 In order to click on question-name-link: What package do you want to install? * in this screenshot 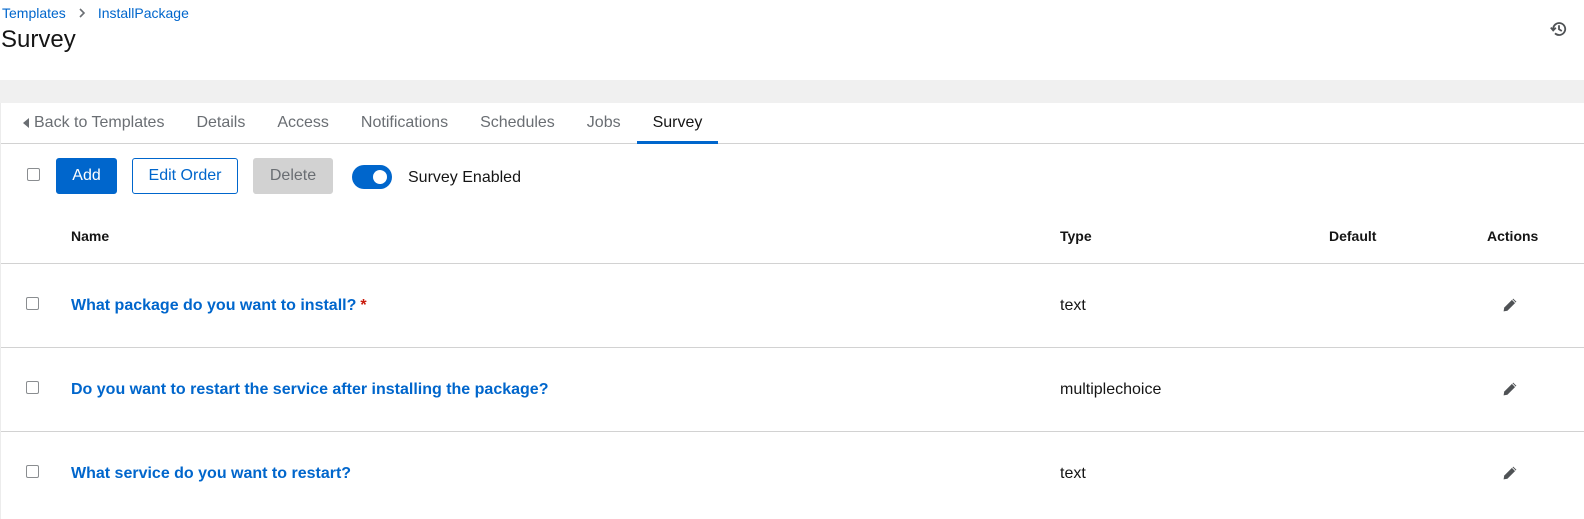, I will do `click(219, 306)`.